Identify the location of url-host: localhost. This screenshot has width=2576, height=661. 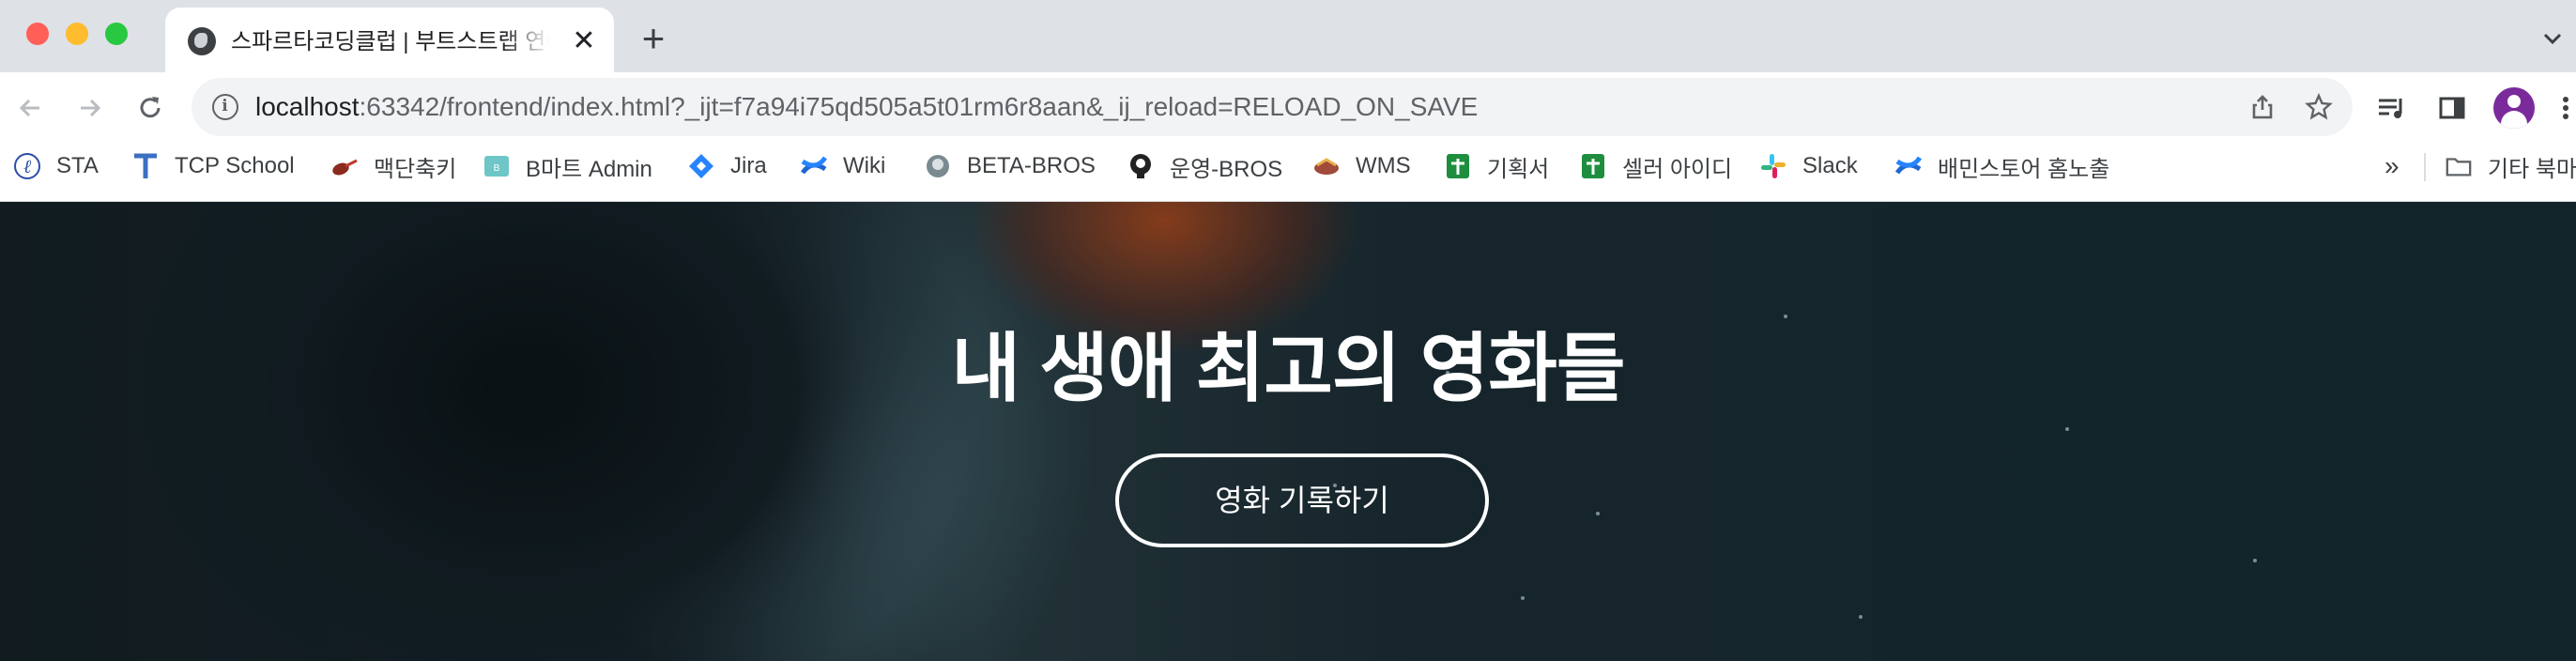
(308, 106).